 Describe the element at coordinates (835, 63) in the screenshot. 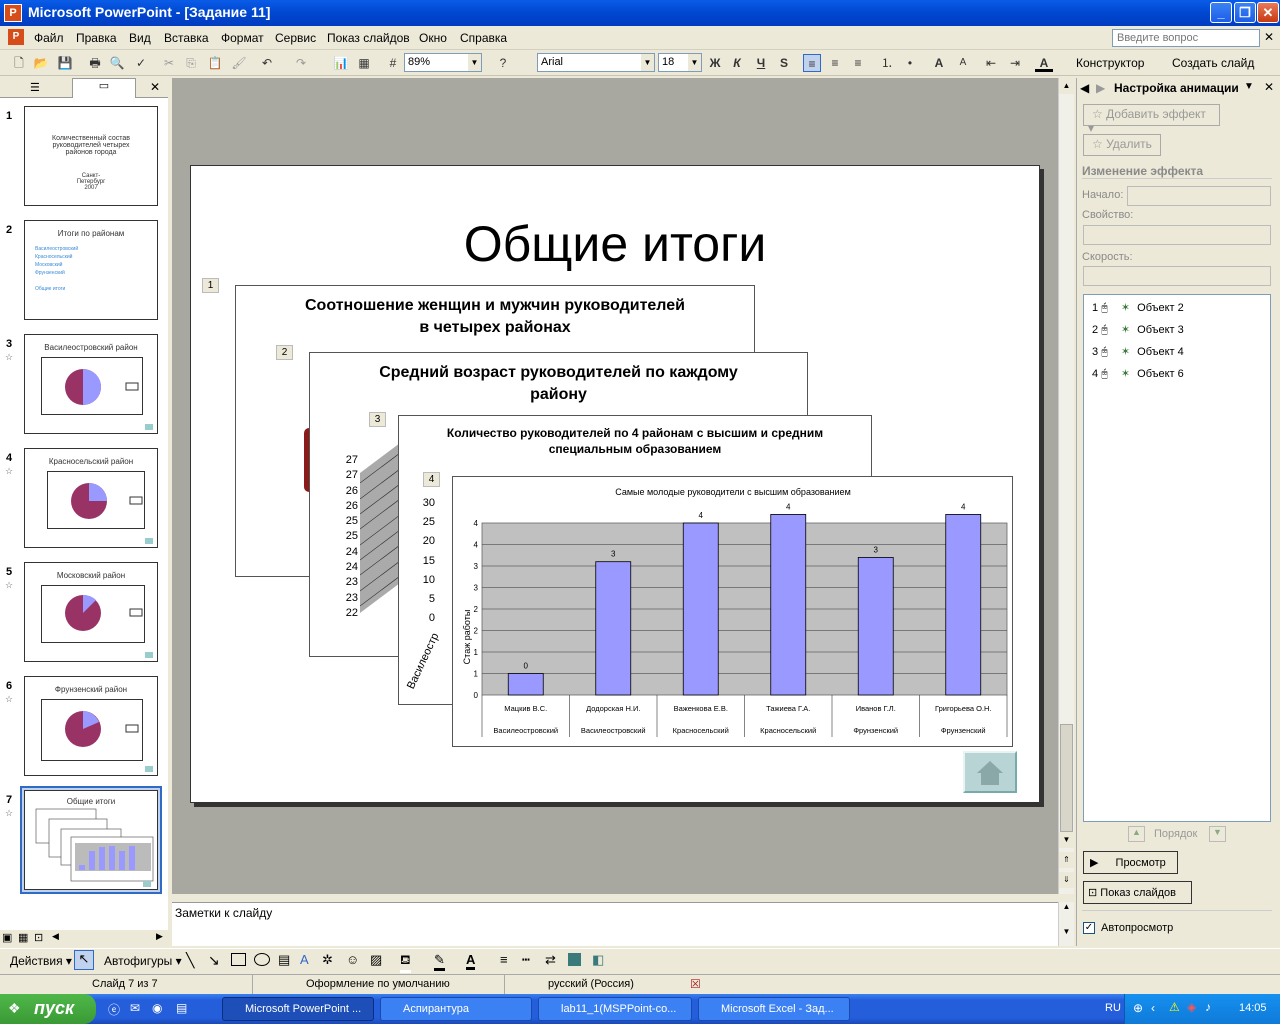

I see `align-center-icon: ≡` at that location.